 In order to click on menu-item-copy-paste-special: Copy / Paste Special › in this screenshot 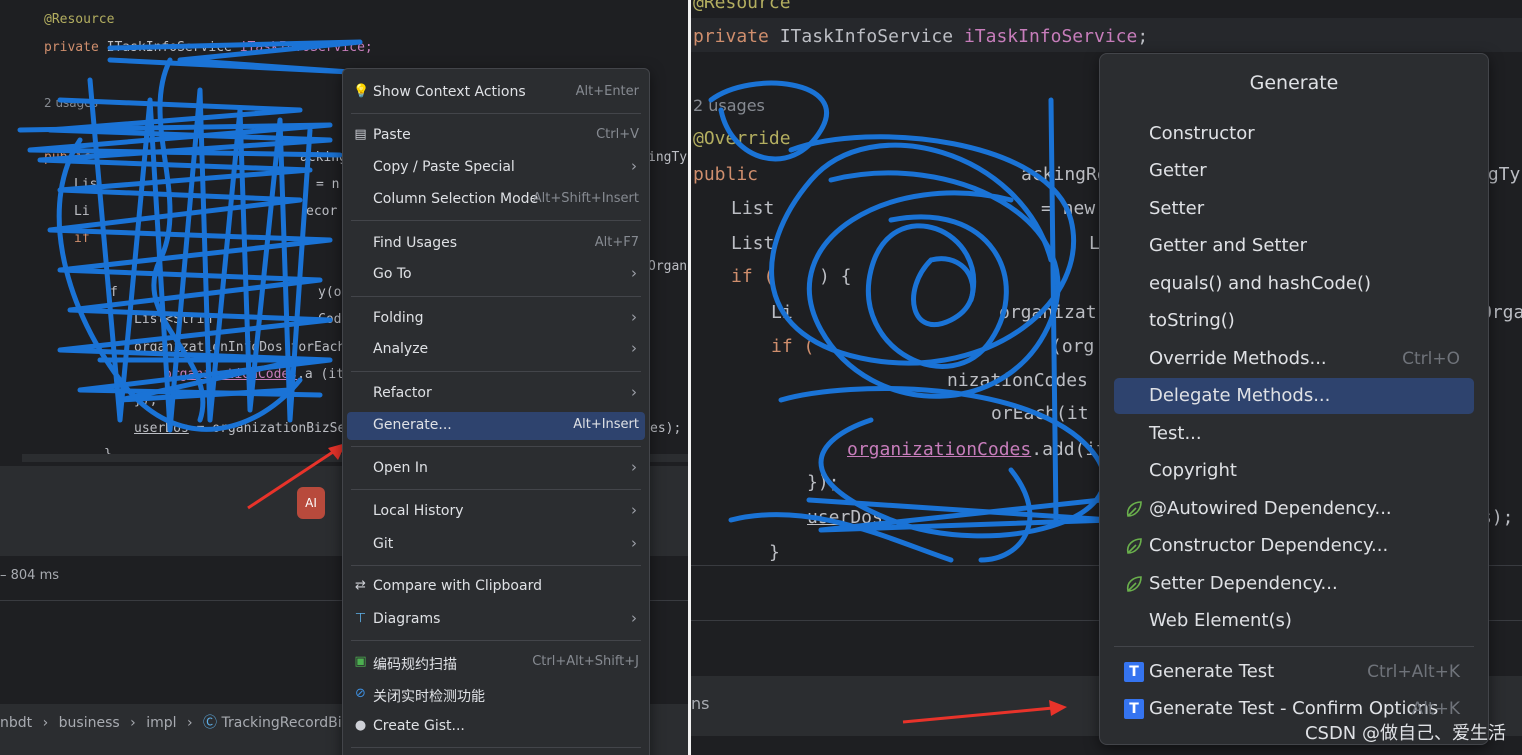, I will do `click(496, 168)`.